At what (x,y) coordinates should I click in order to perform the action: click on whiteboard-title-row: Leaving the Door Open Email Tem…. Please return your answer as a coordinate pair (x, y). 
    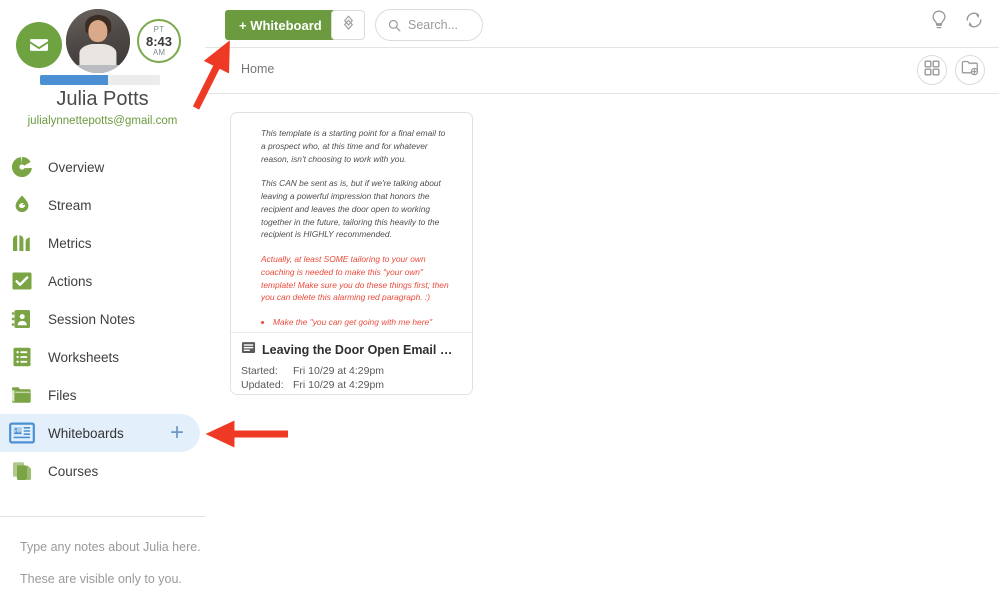
    Looking at the image, I should click on (351, 350).